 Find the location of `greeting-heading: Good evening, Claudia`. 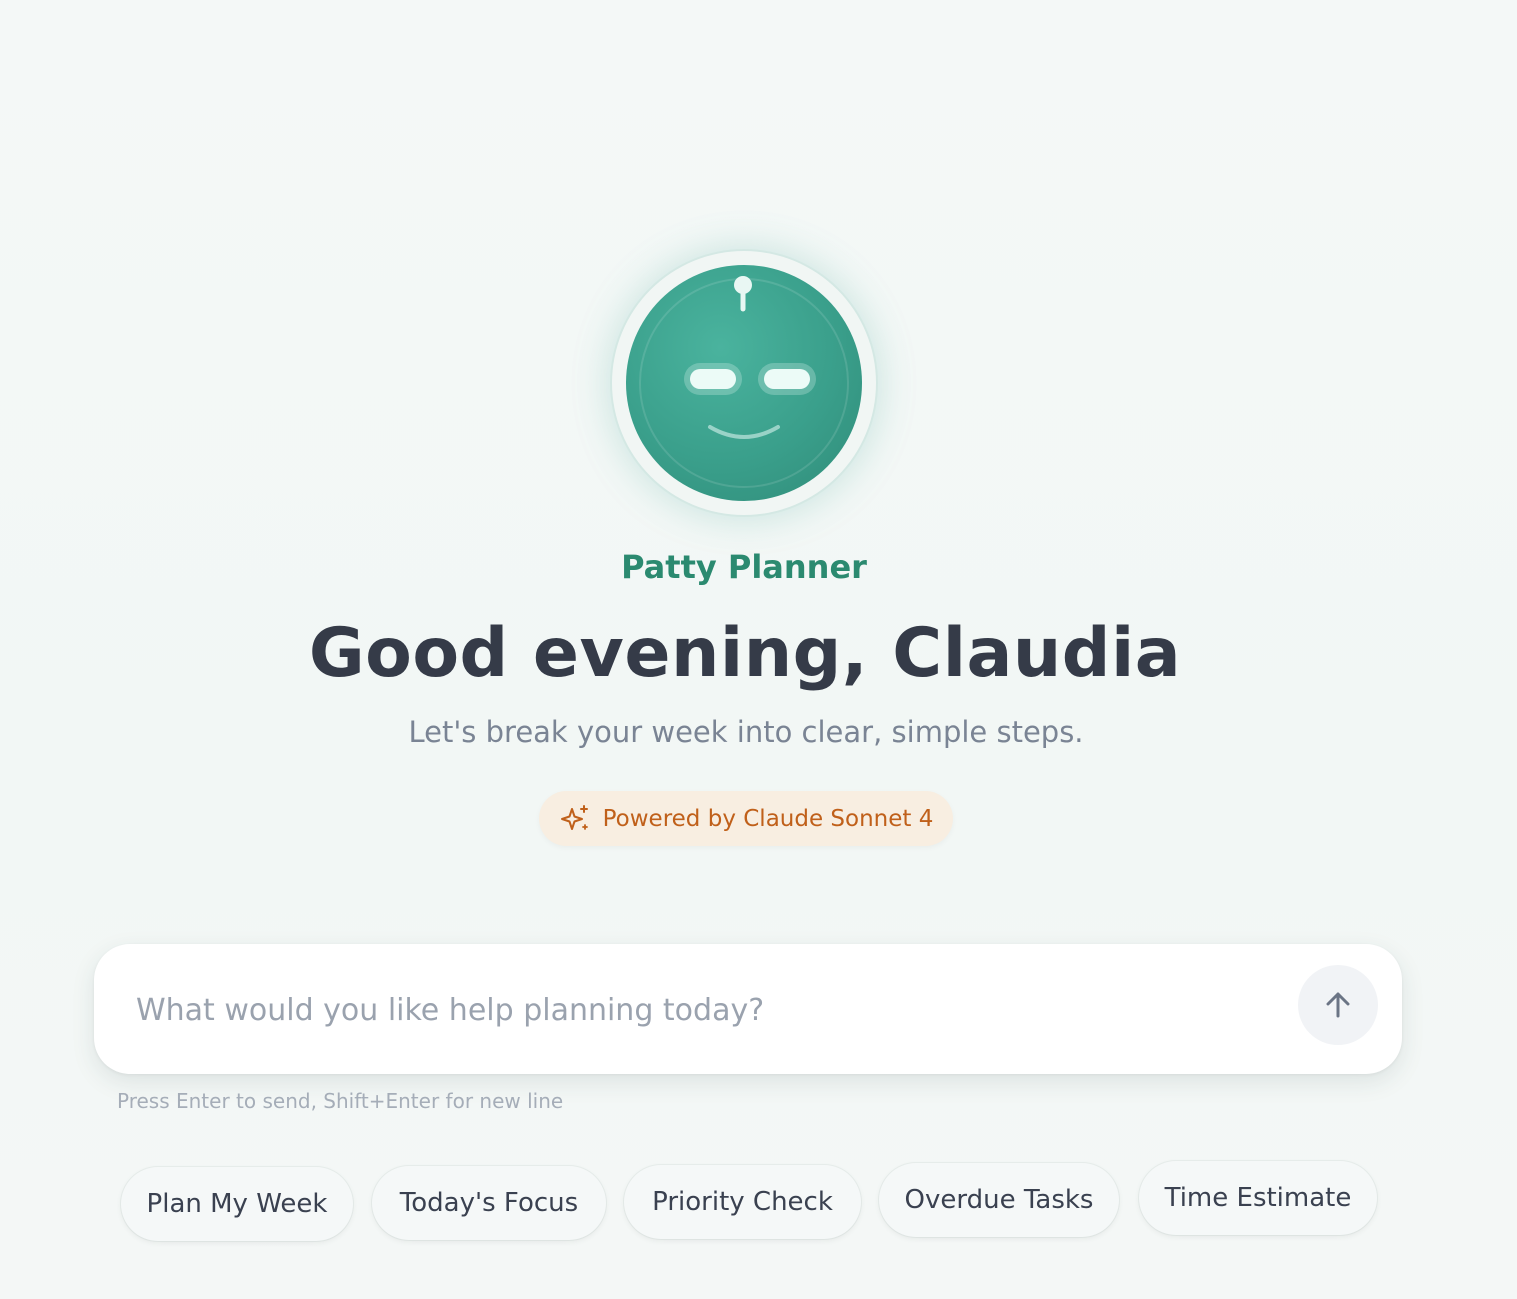

greeting-heading: Good evening, Claudia is located at coordinates (745, 653).